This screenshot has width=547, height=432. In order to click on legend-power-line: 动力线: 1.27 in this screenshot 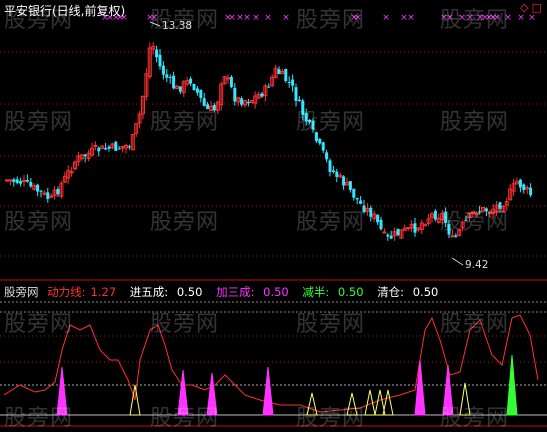, I will do `click(84, 292)`.